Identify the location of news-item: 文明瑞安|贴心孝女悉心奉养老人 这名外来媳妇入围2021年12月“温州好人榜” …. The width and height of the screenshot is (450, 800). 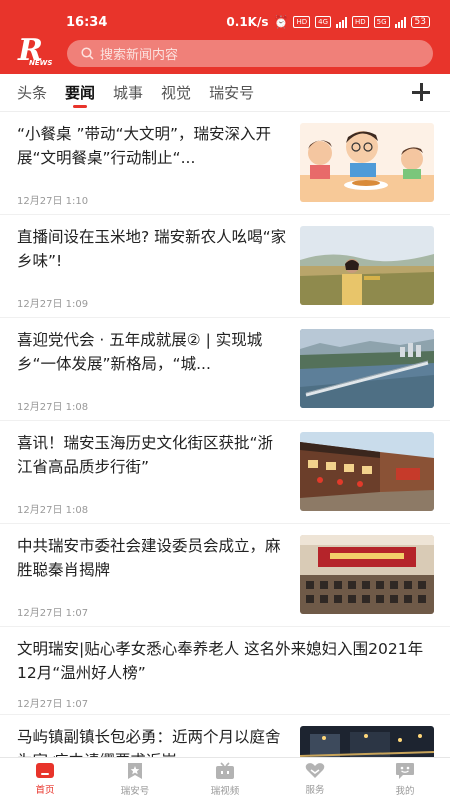
(225, 671).